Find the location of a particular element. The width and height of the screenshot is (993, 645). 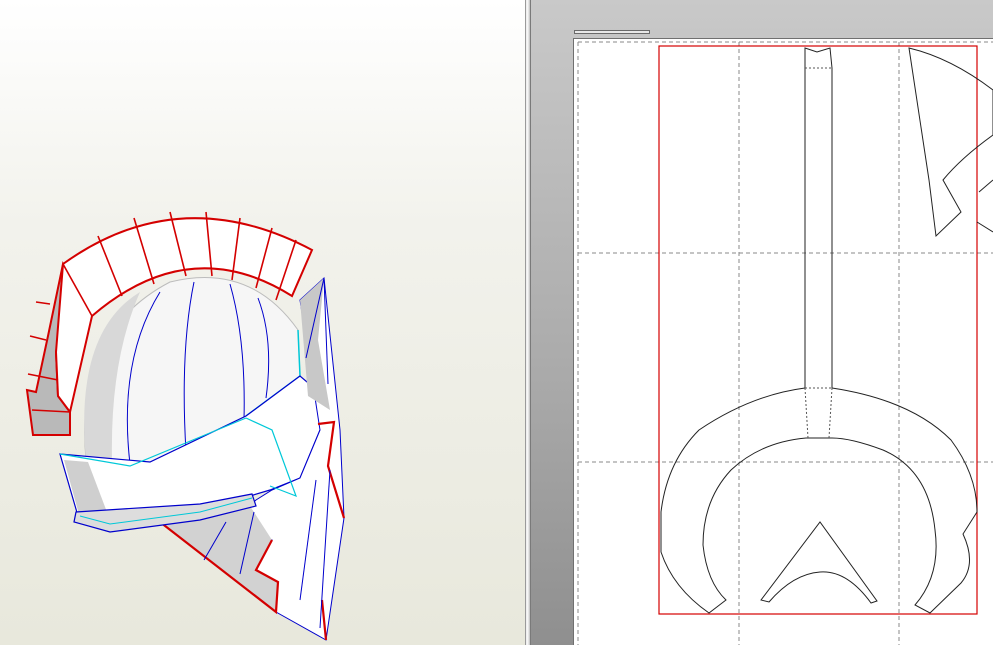

unfolded-part-nose is located at coordinates (819, 562).